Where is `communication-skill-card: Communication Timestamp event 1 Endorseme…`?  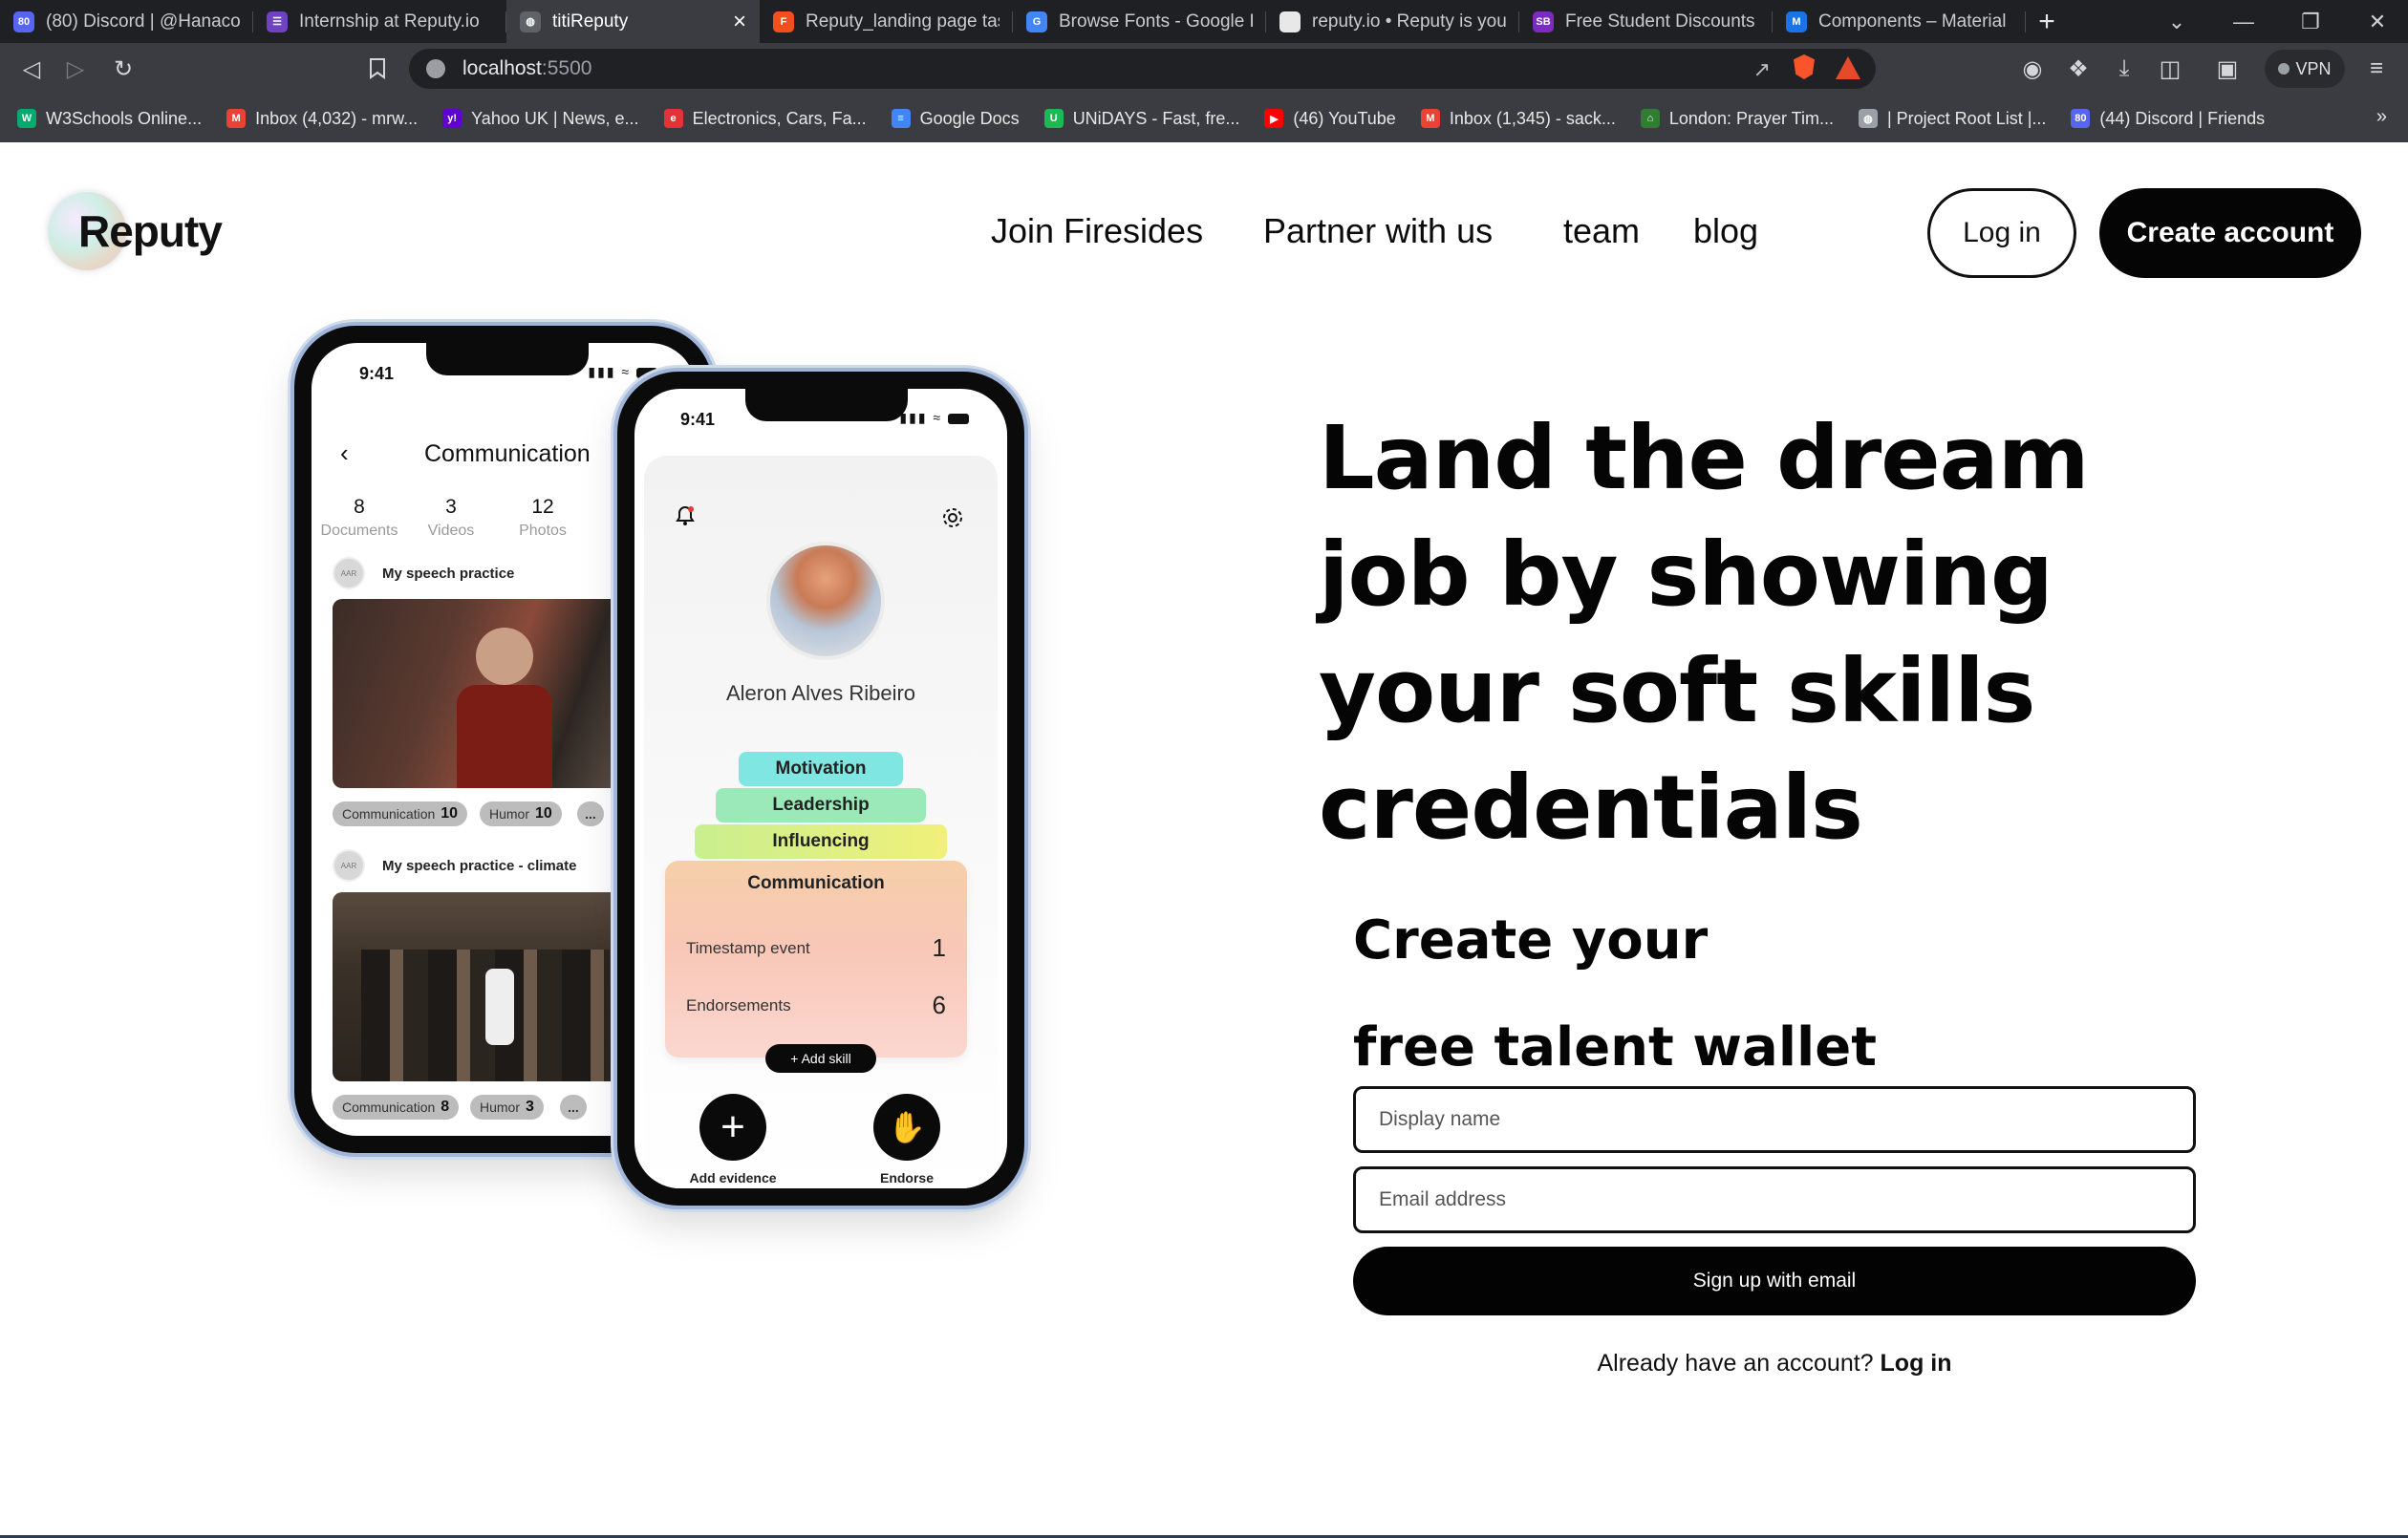 communication-skill-card: Communication Timestamp event 1 Endorseme… is located at coordinates (816, 959).